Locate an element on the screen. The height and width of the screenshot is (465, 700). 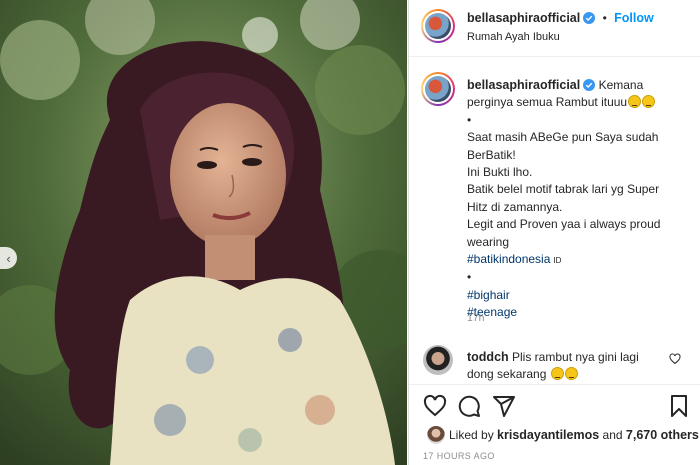
caption-line: Legit and Proven yaa i always proud is located at coordinates (564, 224).